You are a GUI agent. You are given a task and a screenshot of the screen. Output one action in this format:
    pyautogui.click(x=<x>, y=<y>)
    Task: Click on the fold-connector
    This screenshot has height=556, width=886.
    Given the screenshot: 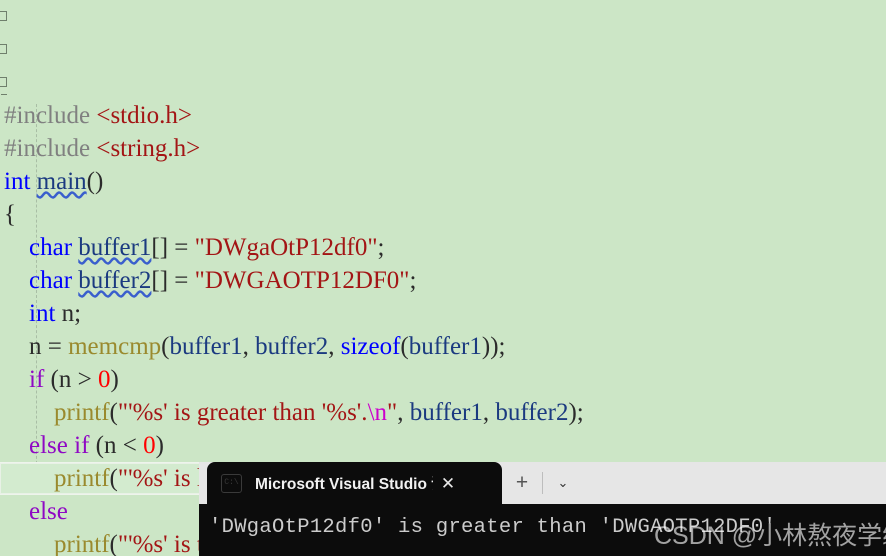 What is the action you would take?
    pyautogui.click(x=4, y=94)
    